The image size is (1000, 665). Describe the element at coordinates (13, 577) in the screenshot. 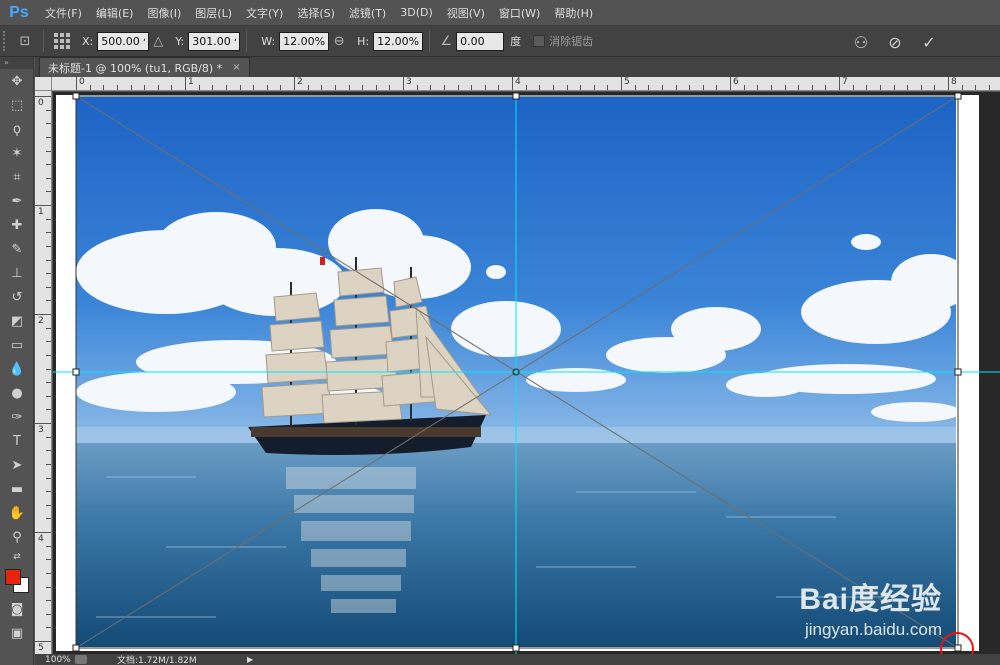

I see `foreground-color-swatch` at that location.